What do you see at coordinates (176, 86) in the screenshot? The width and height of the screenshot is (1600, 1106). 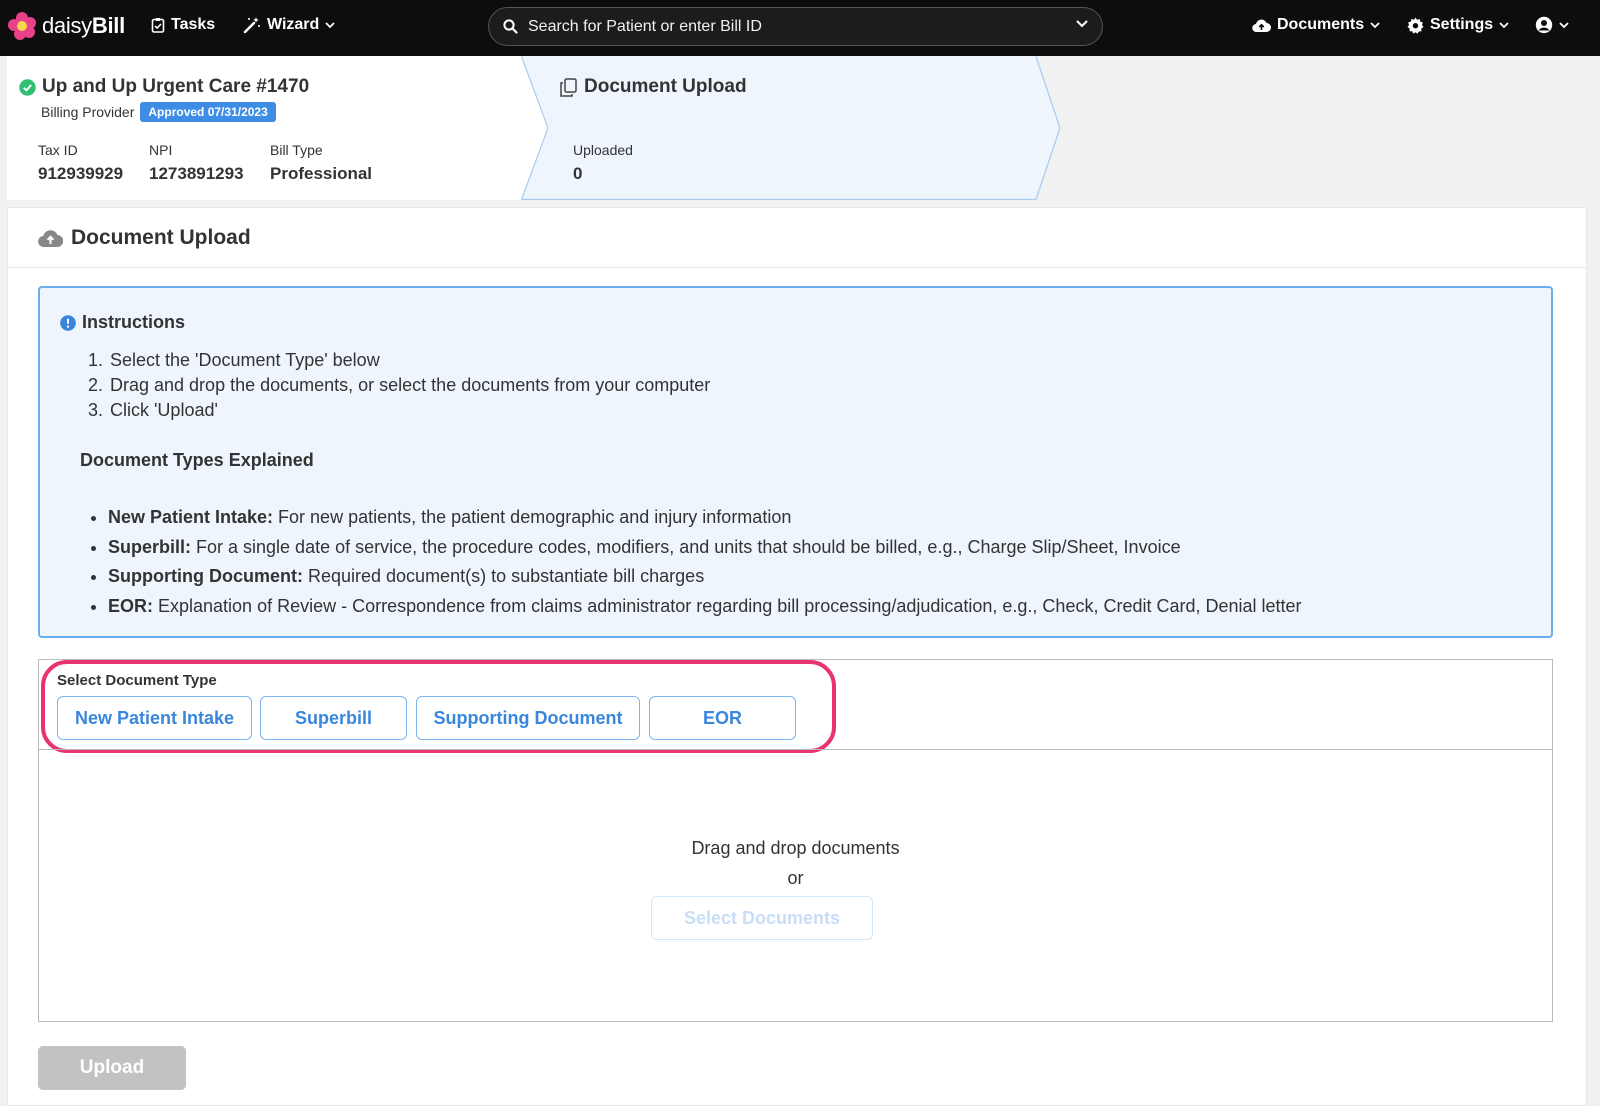 I see `provider-name-label: Up and Up Urgent Care #1470` at bounding box center [176, 86].